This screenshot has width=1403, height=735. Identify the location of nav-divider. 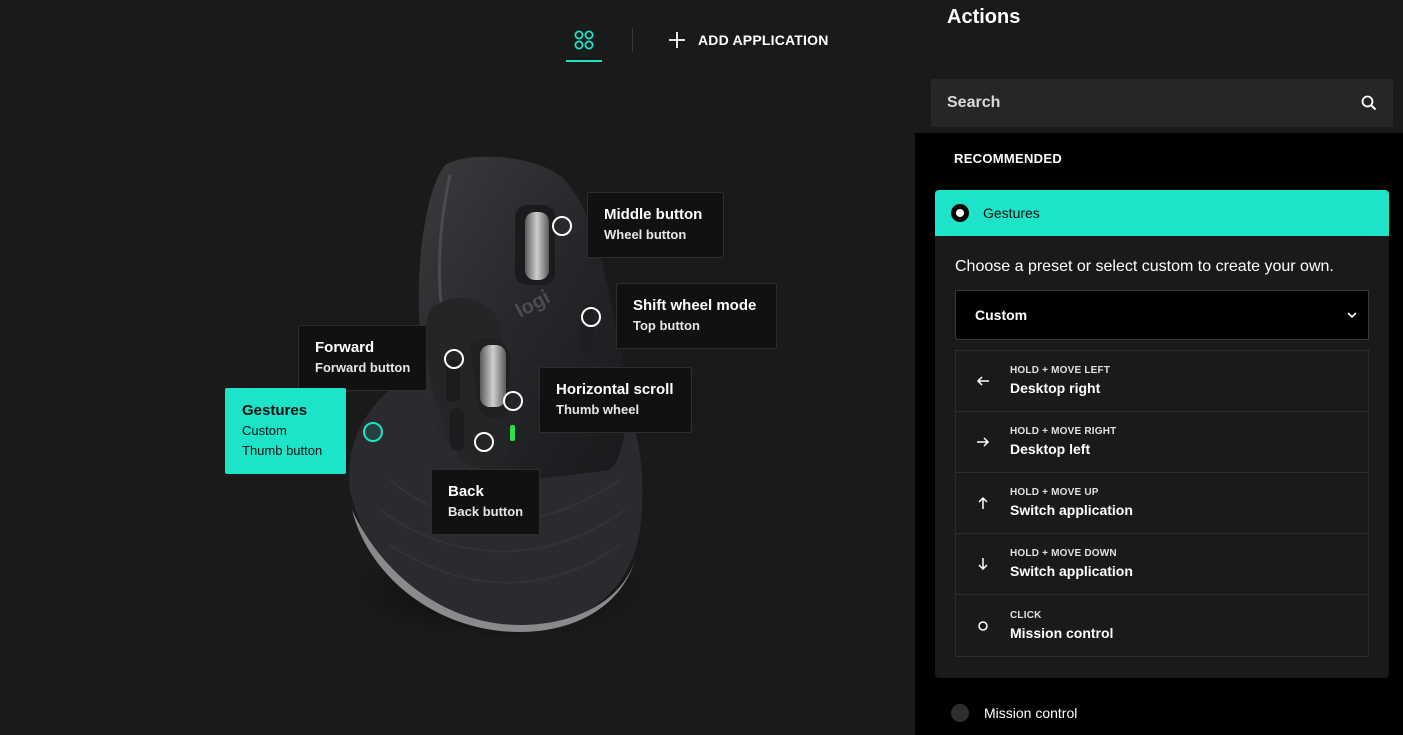
(632, 40).